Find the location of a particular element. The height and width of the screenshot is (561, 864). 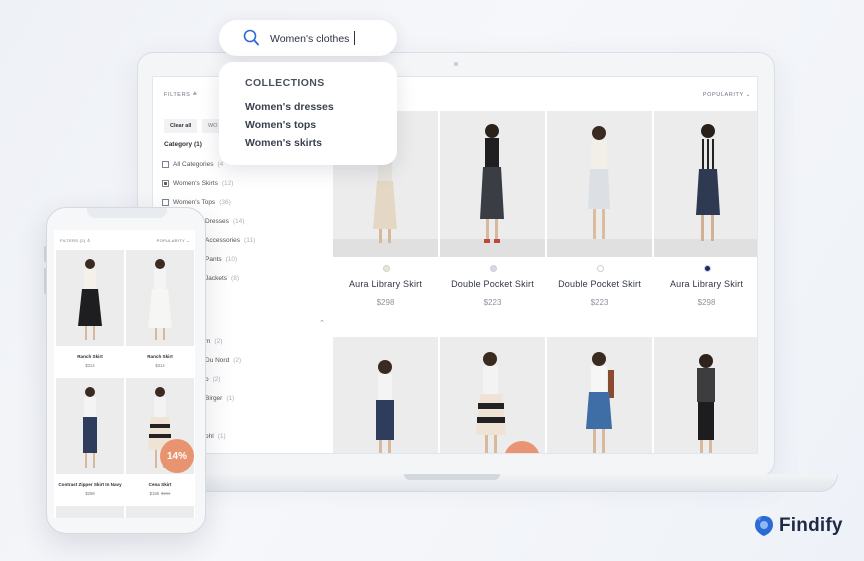

brand-filter-item: ohl (1) is located at coordinates (215, 436).